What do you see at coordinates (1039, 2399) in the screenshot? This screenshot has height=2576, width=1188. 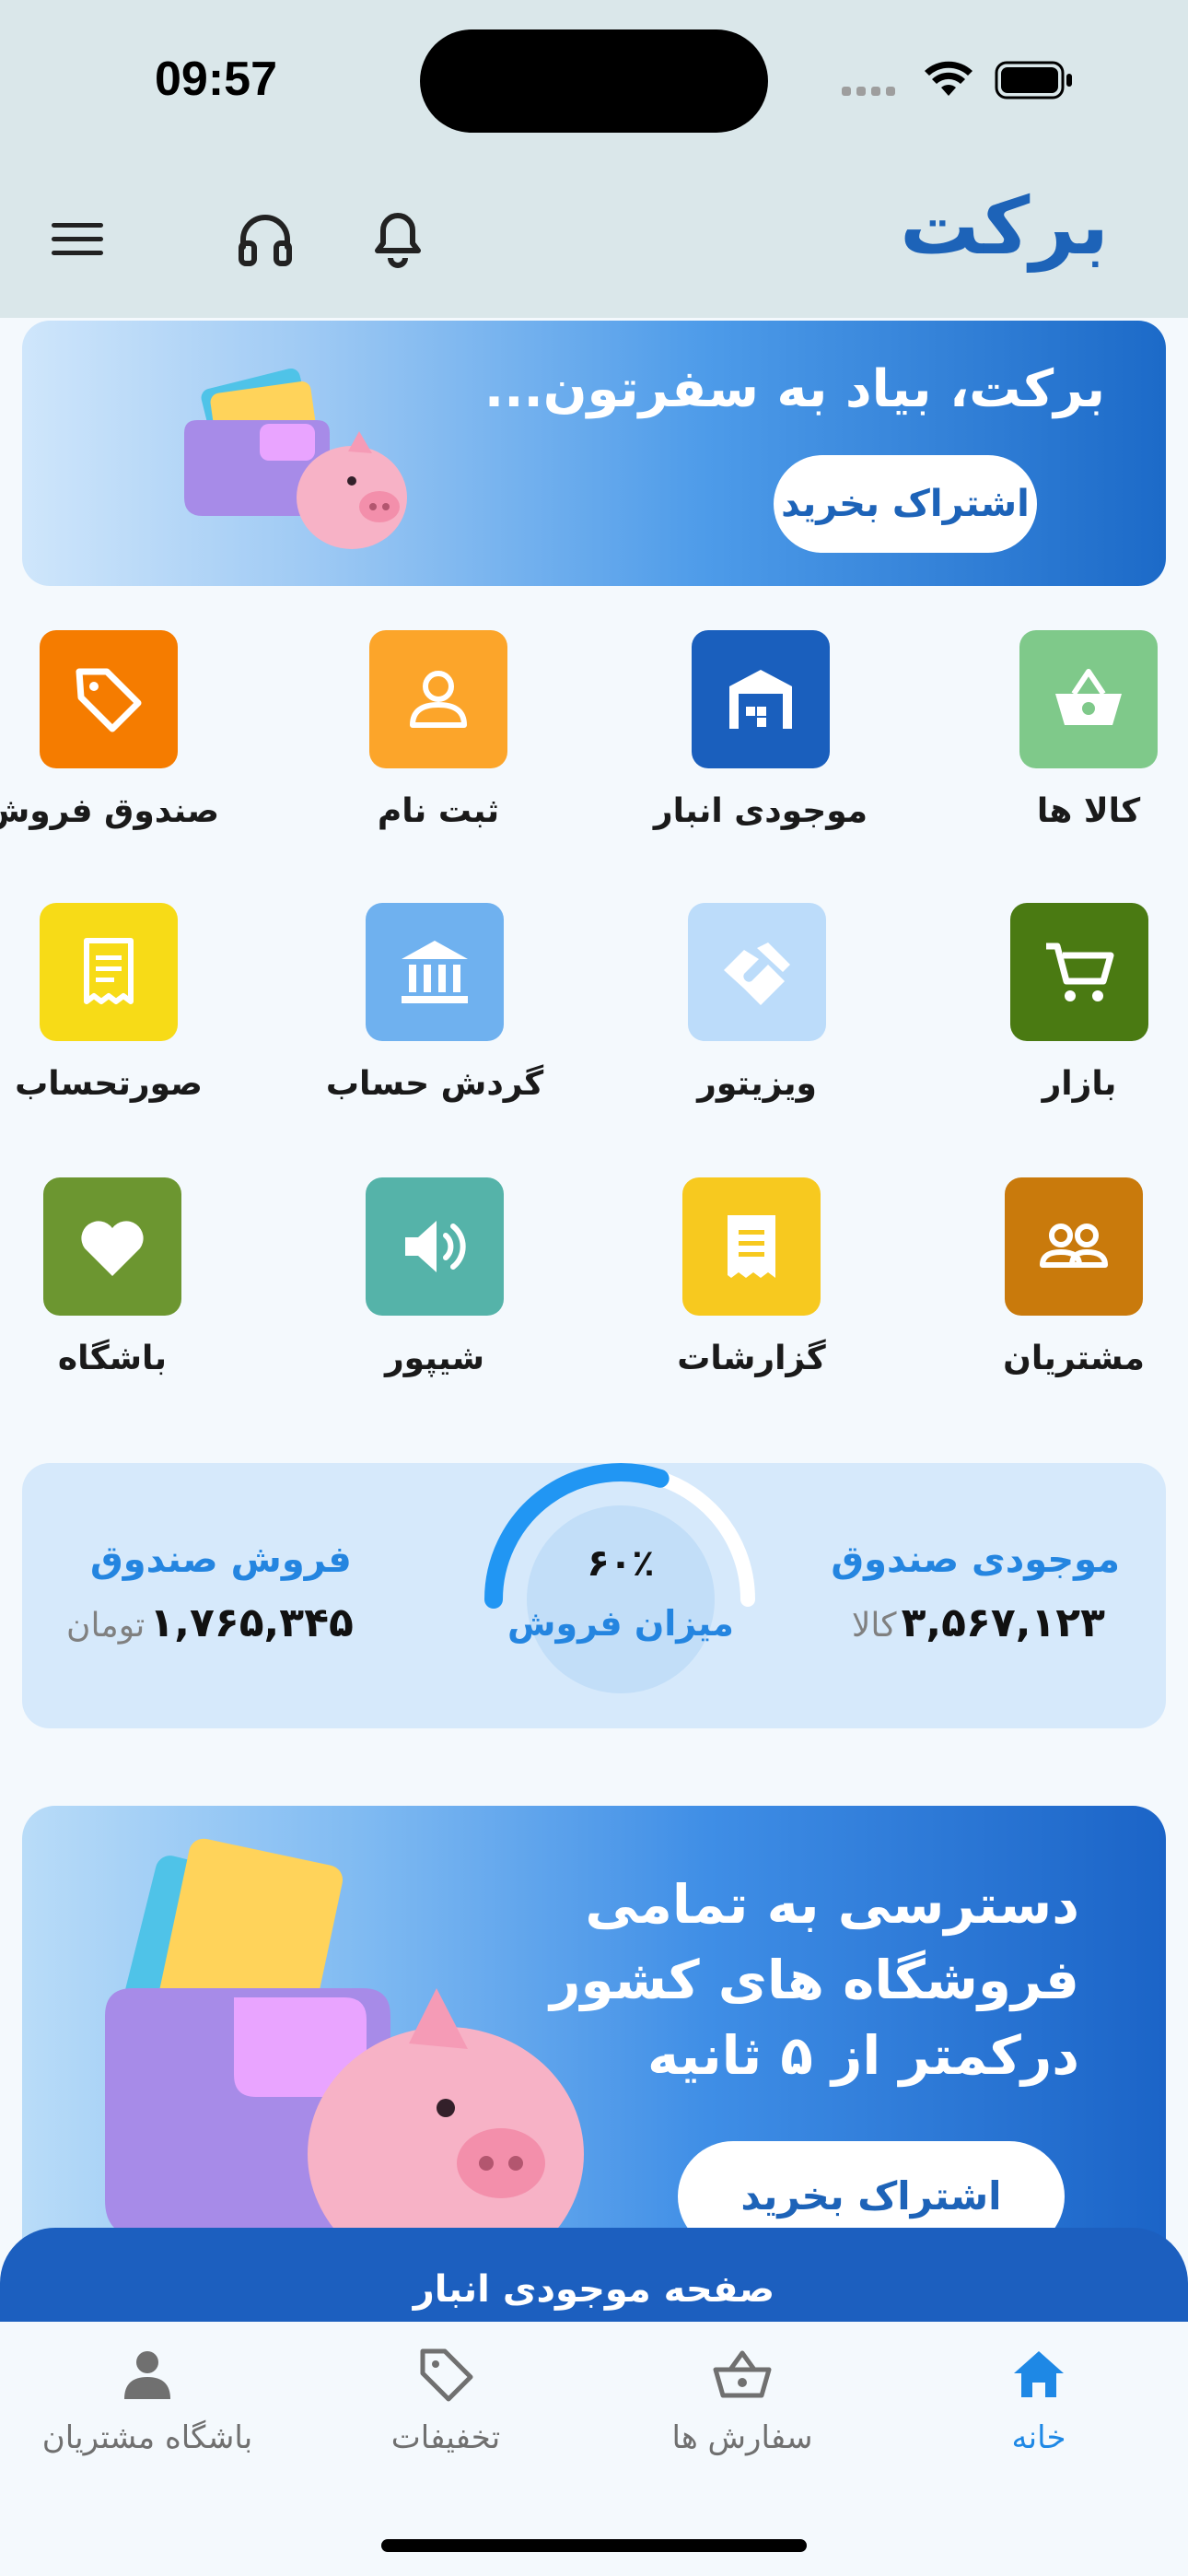 I see `nav-home: خانه` at bounding box center [1039, 2399].